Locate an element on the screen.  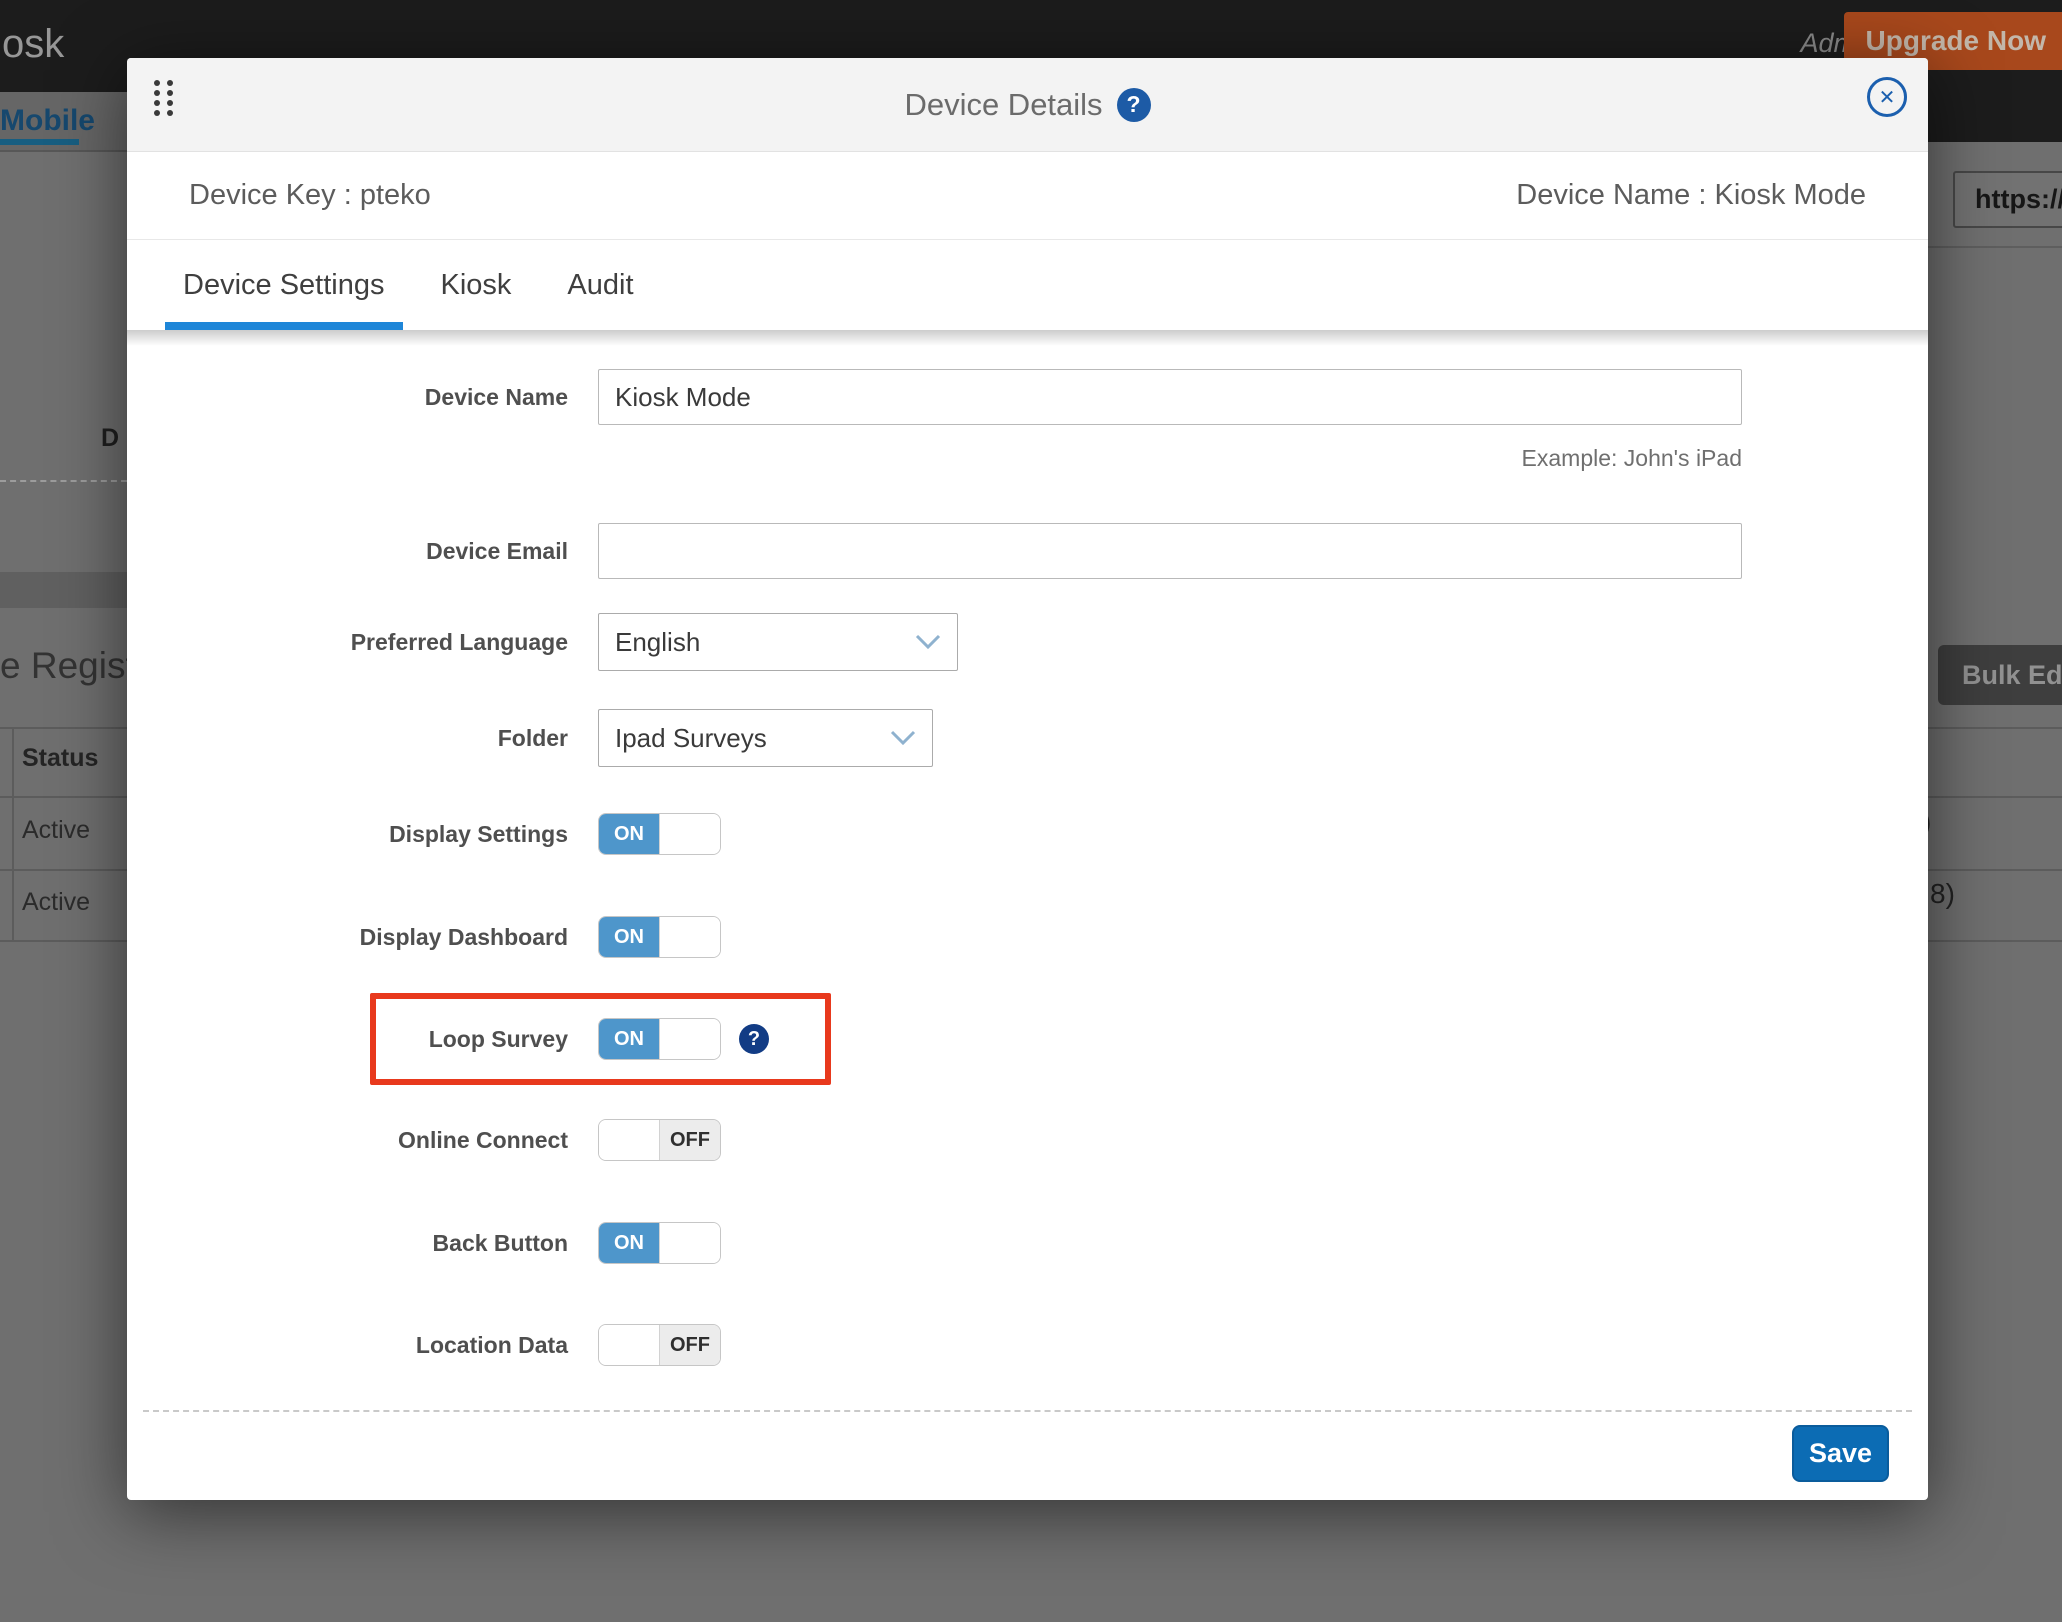
tabbar-shadow is located at coordinates (1027, 338).